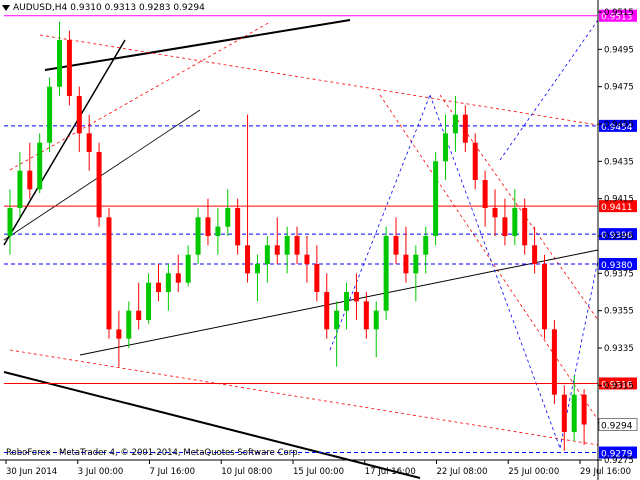  I want to click on price-tick-label: 0.9515, so click(619, 13).